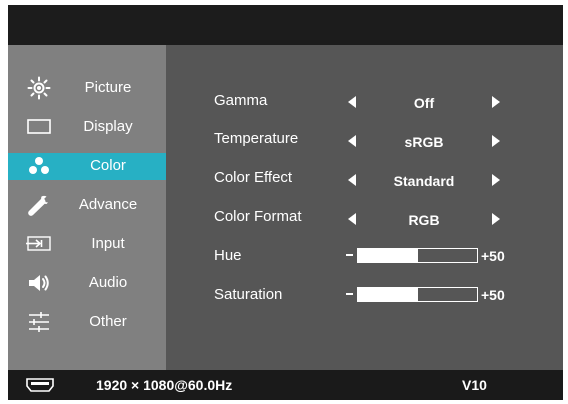  What do you see at coordinates (108, 204) in the screenshot?
I see `sidebar-item-label: Advance` at bounding box center [108, 204].